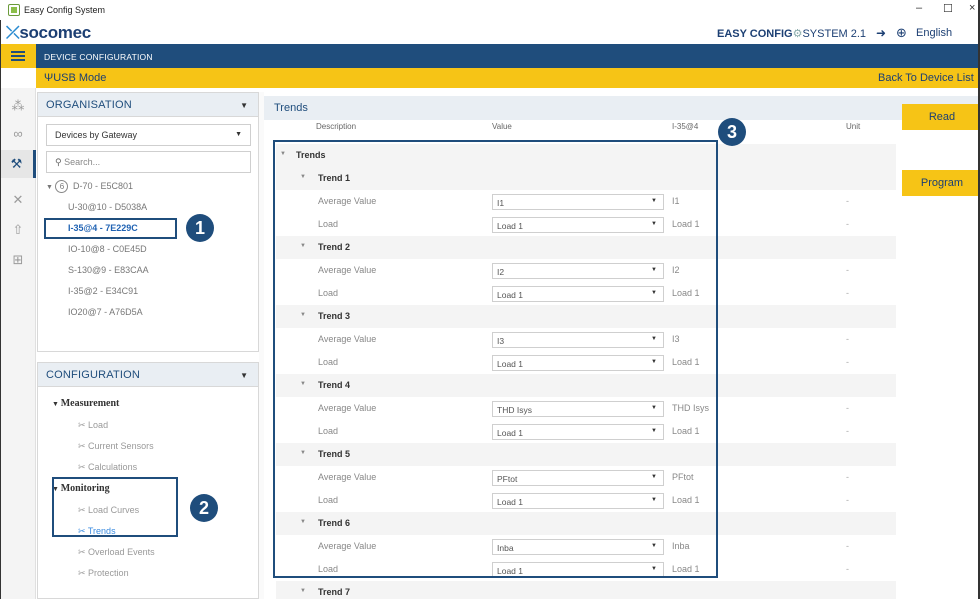 This screenshot has width=980, height=599. What do you see at coordinates (792, 34) in the screenshot?
I see `product-name: EASY CONFIG⚙SYSTEM 2.1` at bounding box center [792, 34].